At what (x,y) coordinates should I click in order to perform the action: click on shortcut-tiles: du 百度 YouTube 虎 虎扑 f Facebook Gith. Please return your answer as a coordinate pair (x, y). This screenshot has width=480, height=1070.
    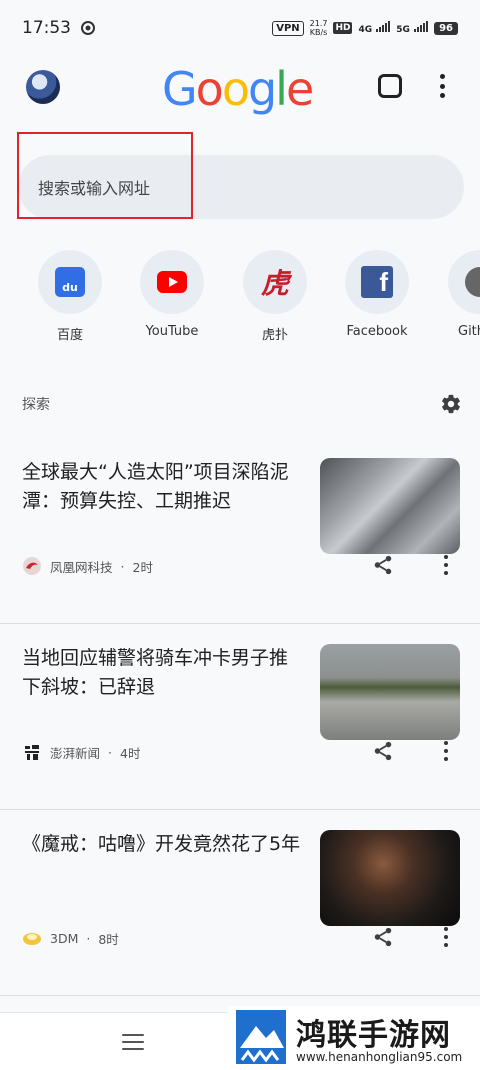
    Looking at the image, I should click on (240, 300).